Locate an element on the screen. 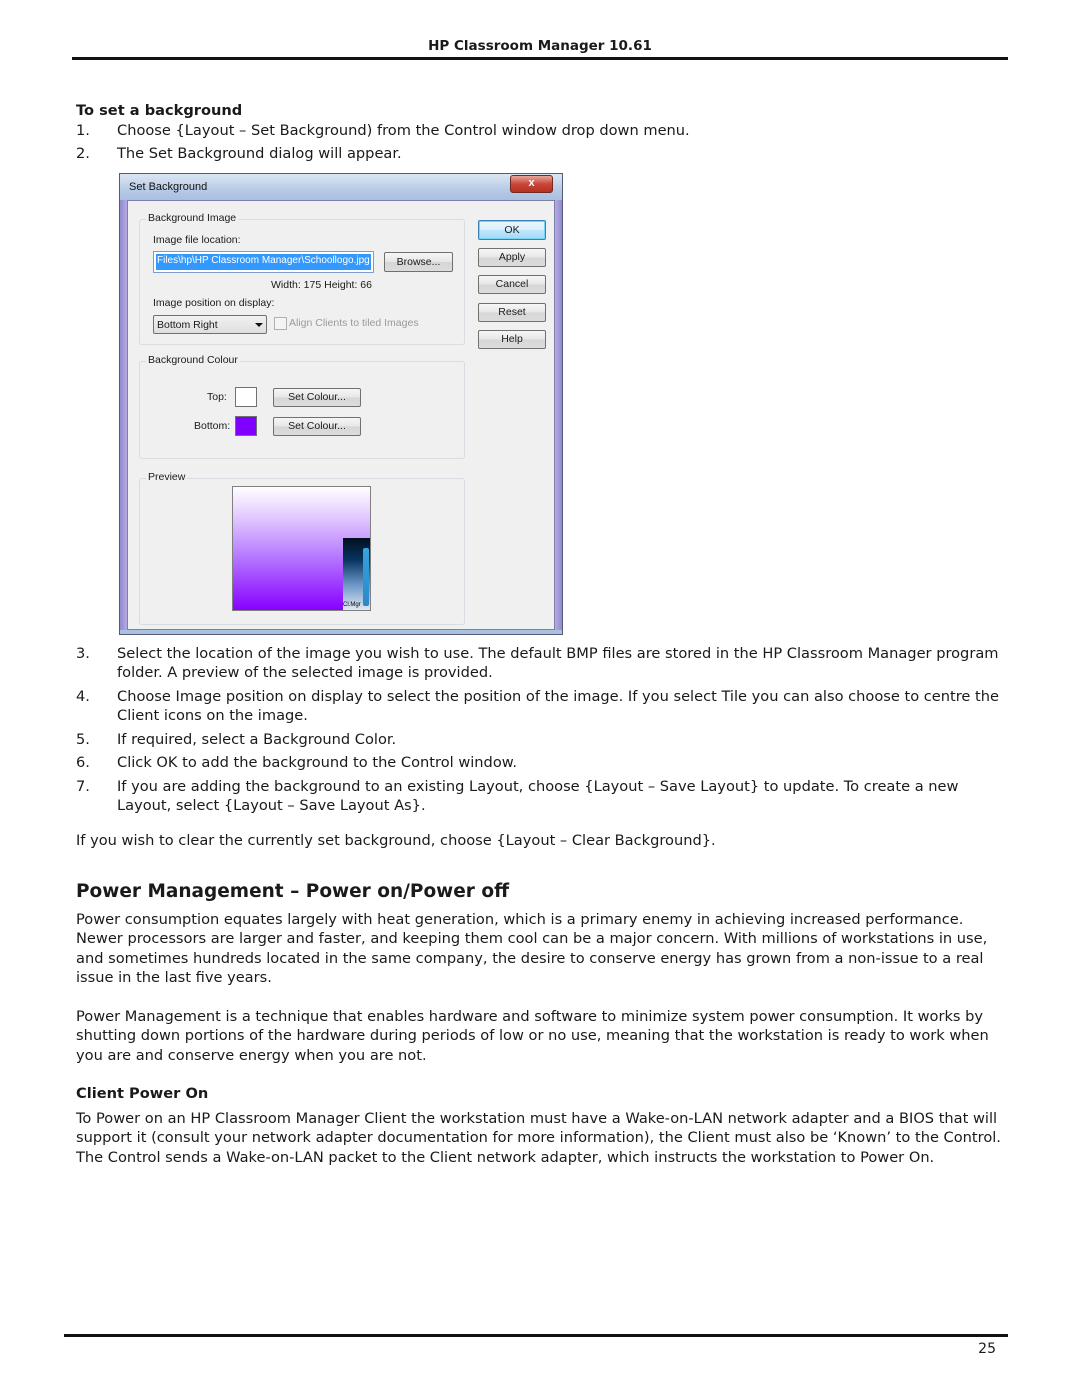 This screenshot has height=1397, width=1080. running-header: HP Classroom Manager 10.61 is located at coordinates (540, 46).